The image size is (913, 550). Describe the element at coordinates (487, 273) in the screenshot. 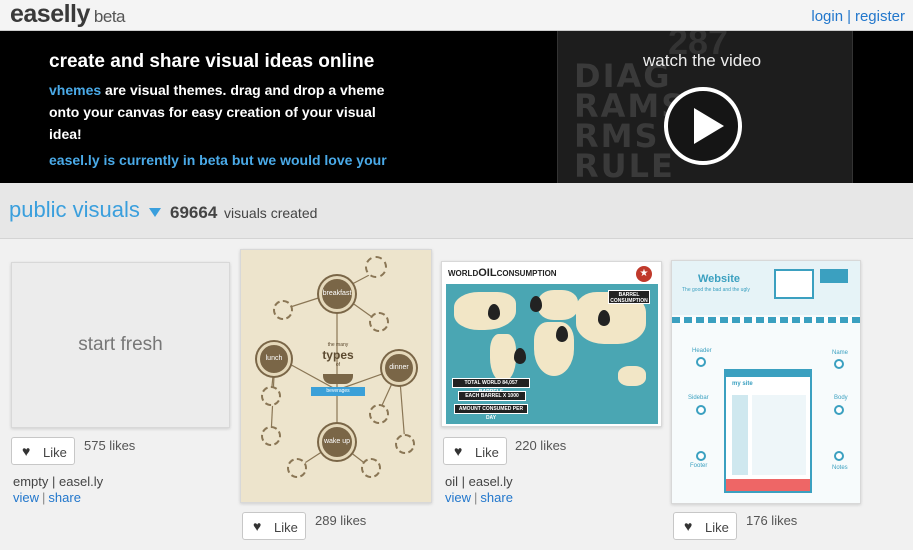

I see `oil-title-oil: OIL` at that location.